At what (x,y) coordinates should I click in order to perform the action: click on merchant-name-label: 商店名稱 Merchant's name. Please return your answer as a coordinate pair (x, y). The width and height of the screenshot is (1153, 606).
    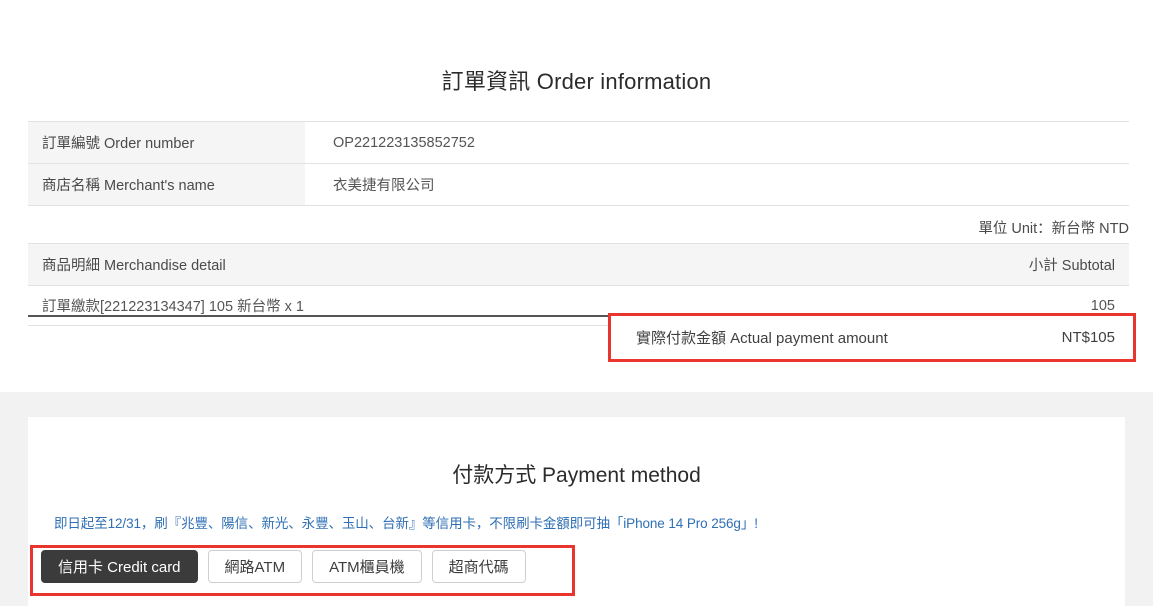
    Looking at the image, I should click on (166, 184).